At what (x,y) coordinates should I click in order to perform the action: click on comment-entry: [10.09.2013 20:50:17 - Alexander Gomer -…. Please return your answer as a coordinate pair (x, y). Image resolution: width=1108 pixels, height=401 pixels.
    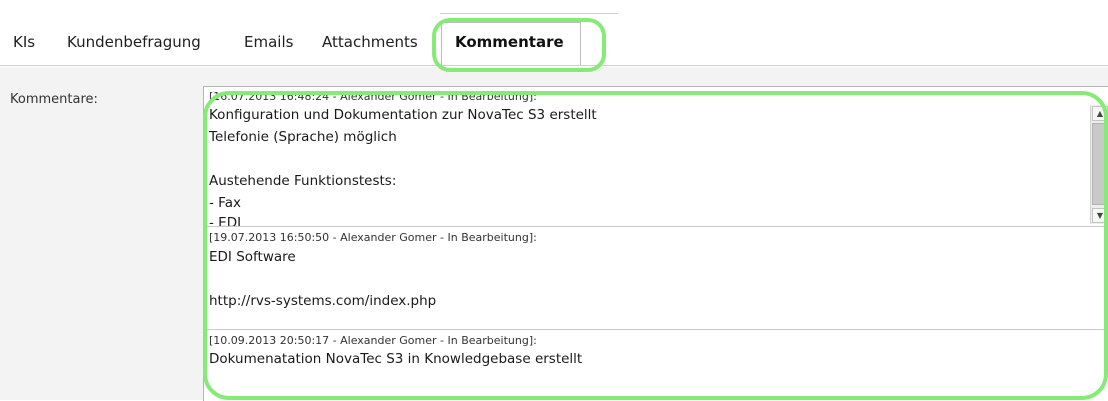
    Looking at the image, I should click on (656, 365).